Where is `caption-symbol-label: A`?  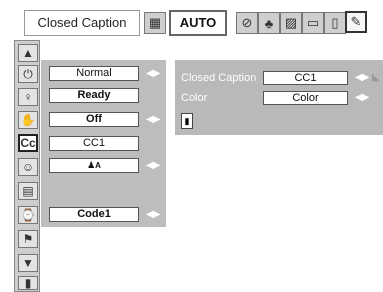
caption-symbol-label: A is located at coordinates (98, 165).